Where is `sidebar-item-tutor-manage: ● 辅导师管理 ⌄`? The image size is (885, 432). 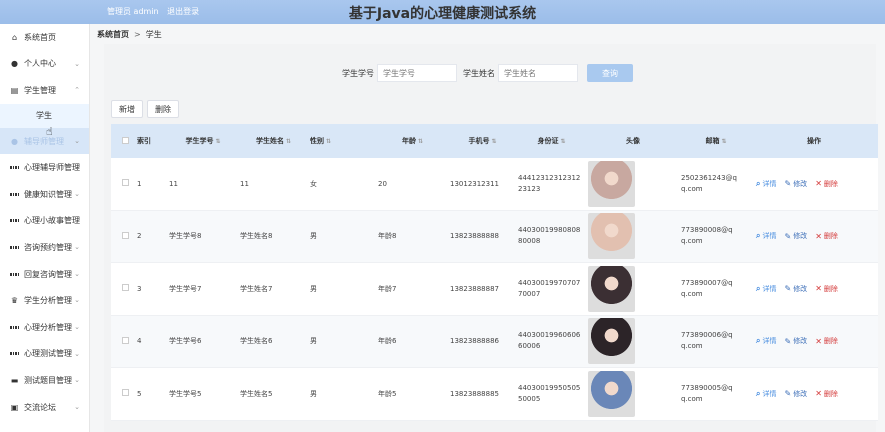 sidebar-item-tutor-manage: ● 辅导师管理 ⌄ is located at coordinates (44, 141).